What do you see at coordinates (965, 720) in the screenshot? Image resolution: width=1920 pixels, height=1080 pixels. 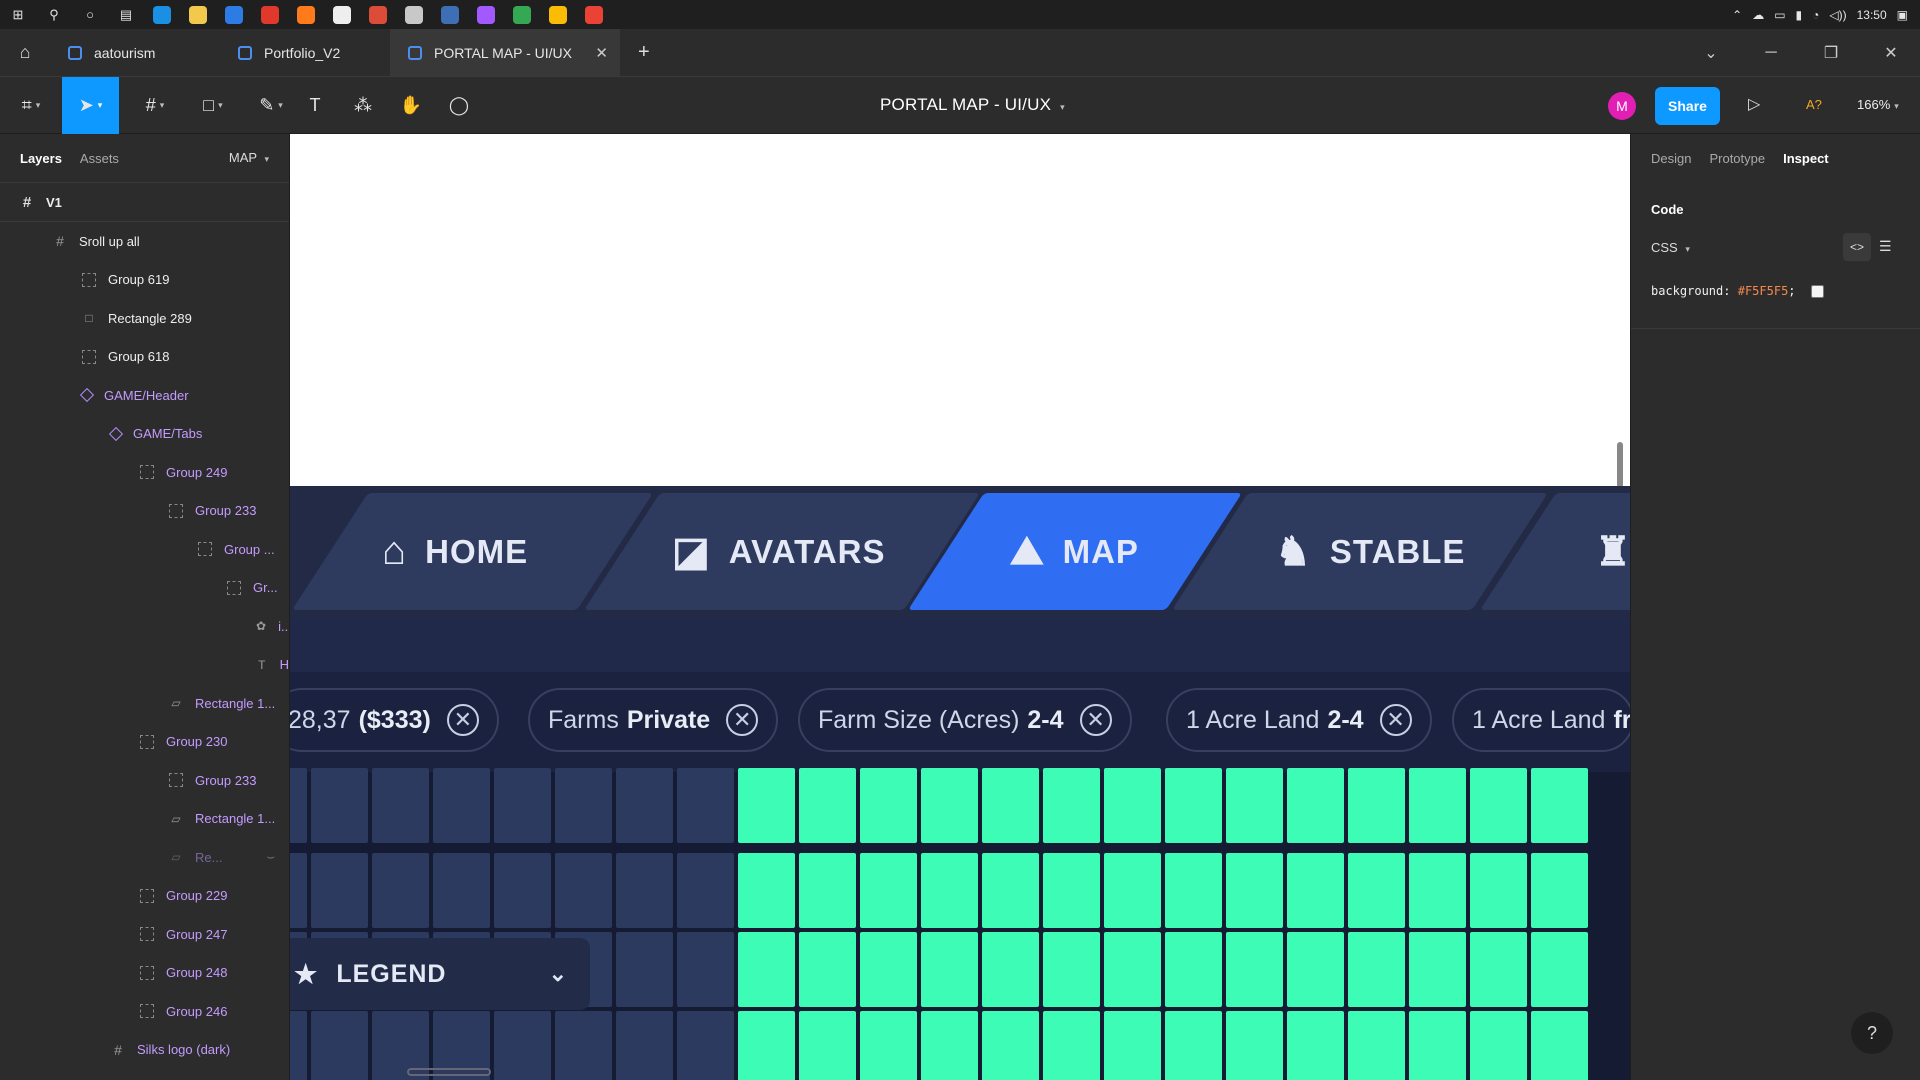 I see `filter-chip: Farm Size (Acres) 2-4 ✕` at bounding box center [965, 720].